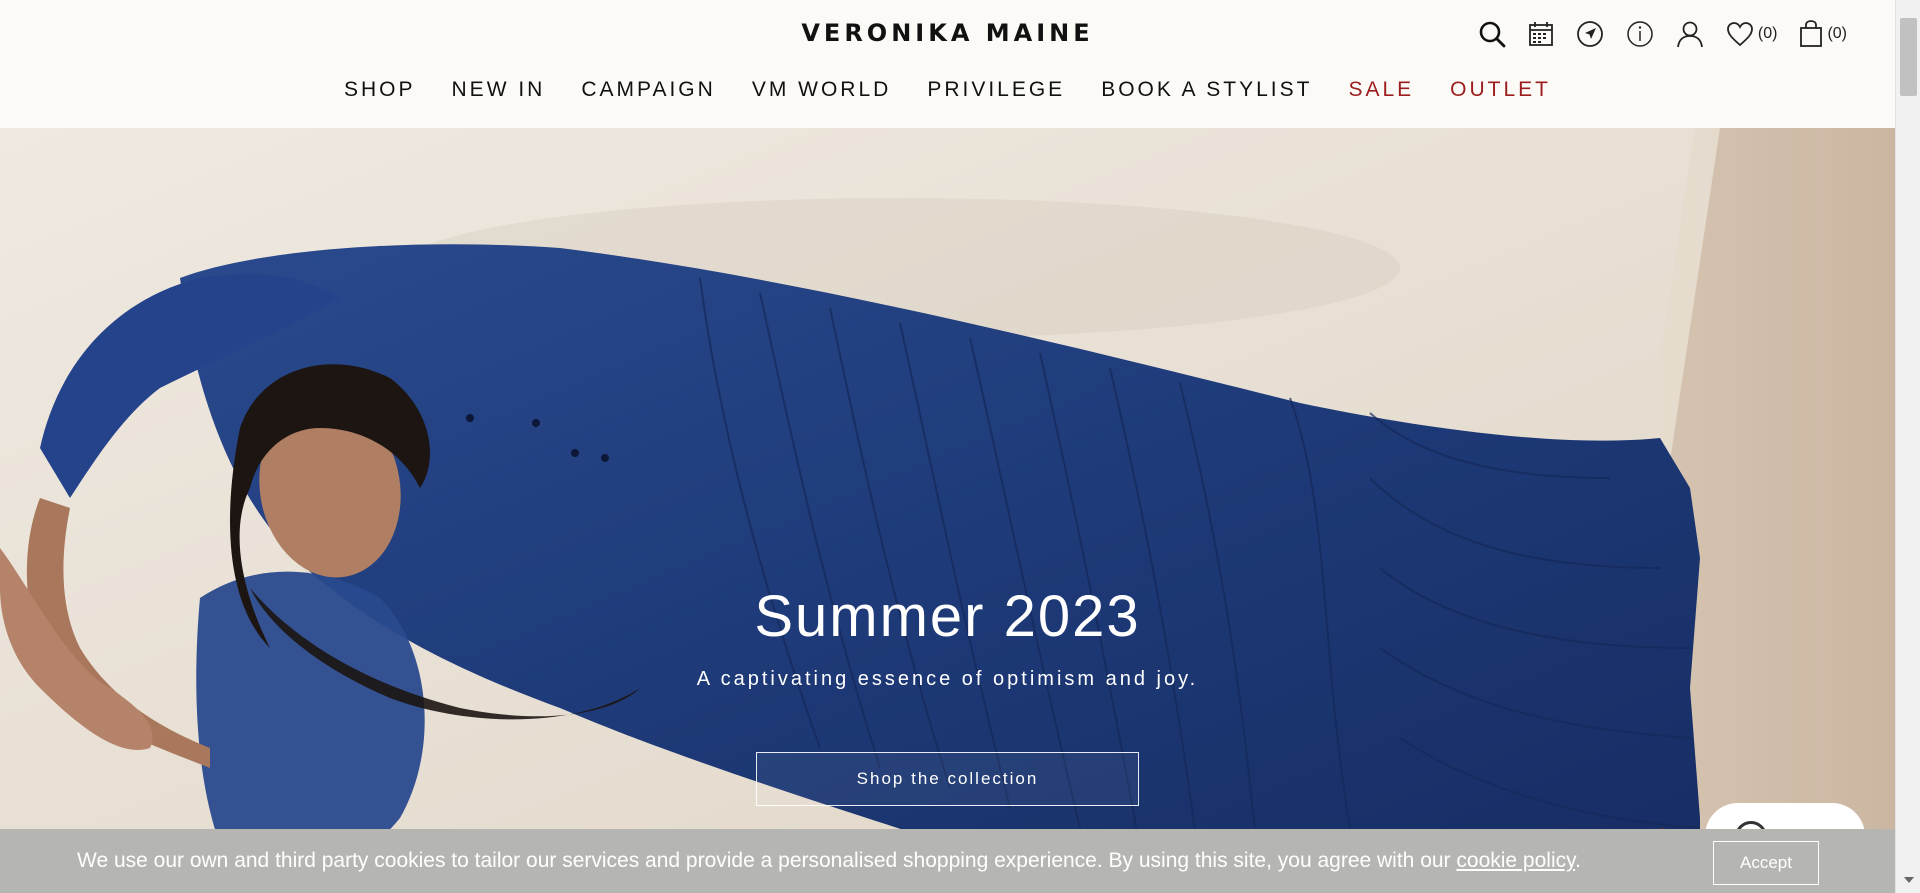  What do you see at coordinates (380, 90) in the screenshot?
I see `nav-item-shop: SHOP` at bounding box center [380, 90].